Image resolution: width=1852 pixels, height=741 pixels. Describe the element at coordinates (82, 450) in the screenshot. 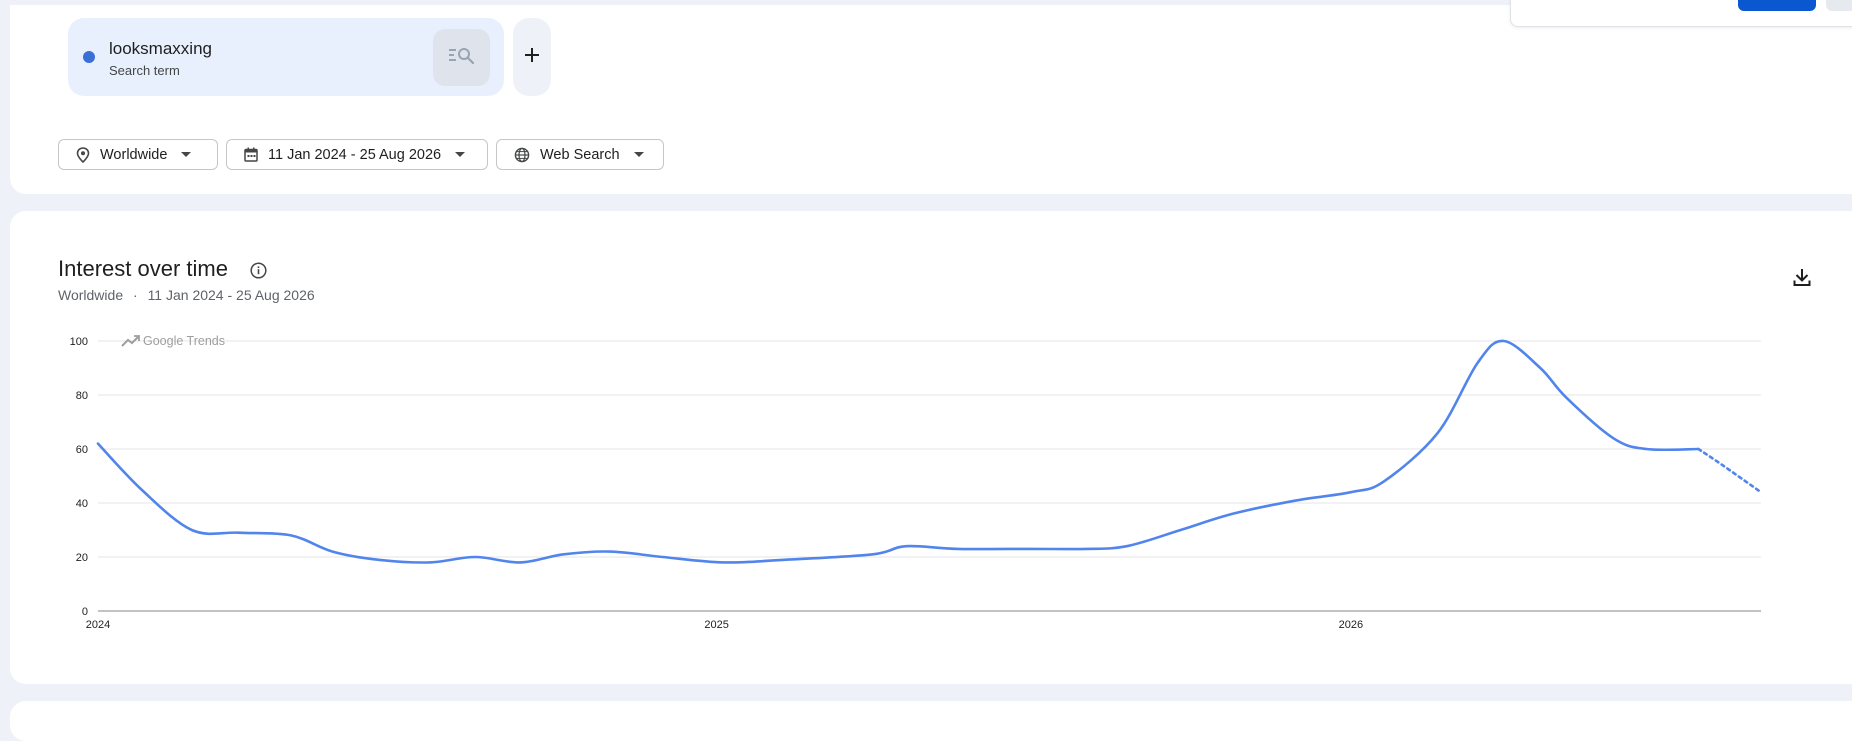

I see `y-tick-label: 60` at that location.